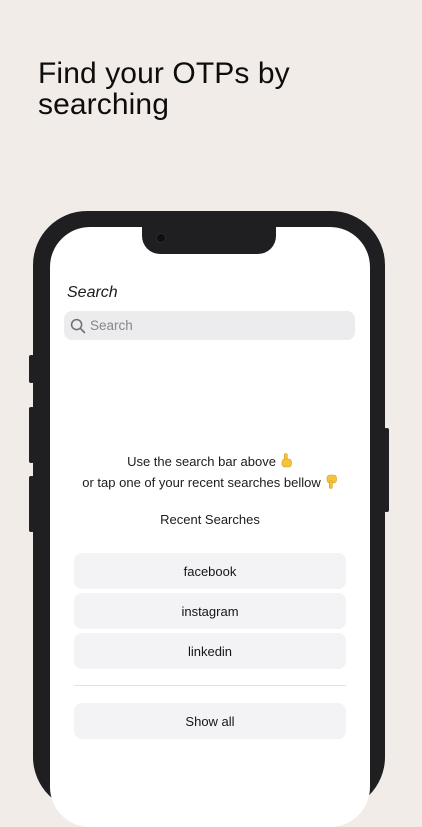 This screenshot has width=422, height=827. I want to click on recent-search-item: linkedin, so click(210, 651).